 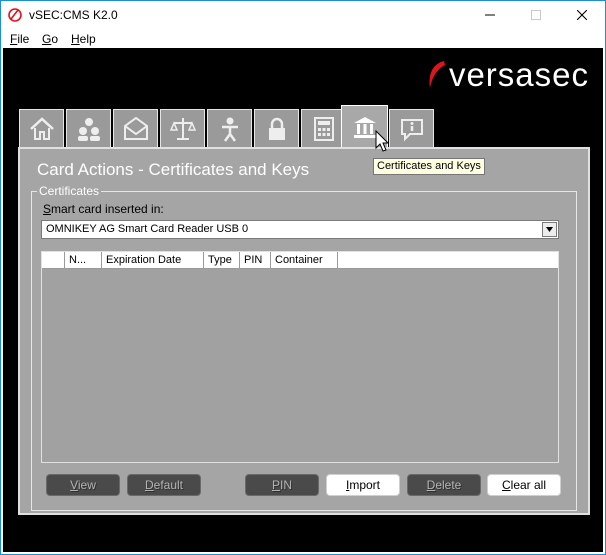 I want to click on lock-icon, so click(x=276, y=128).